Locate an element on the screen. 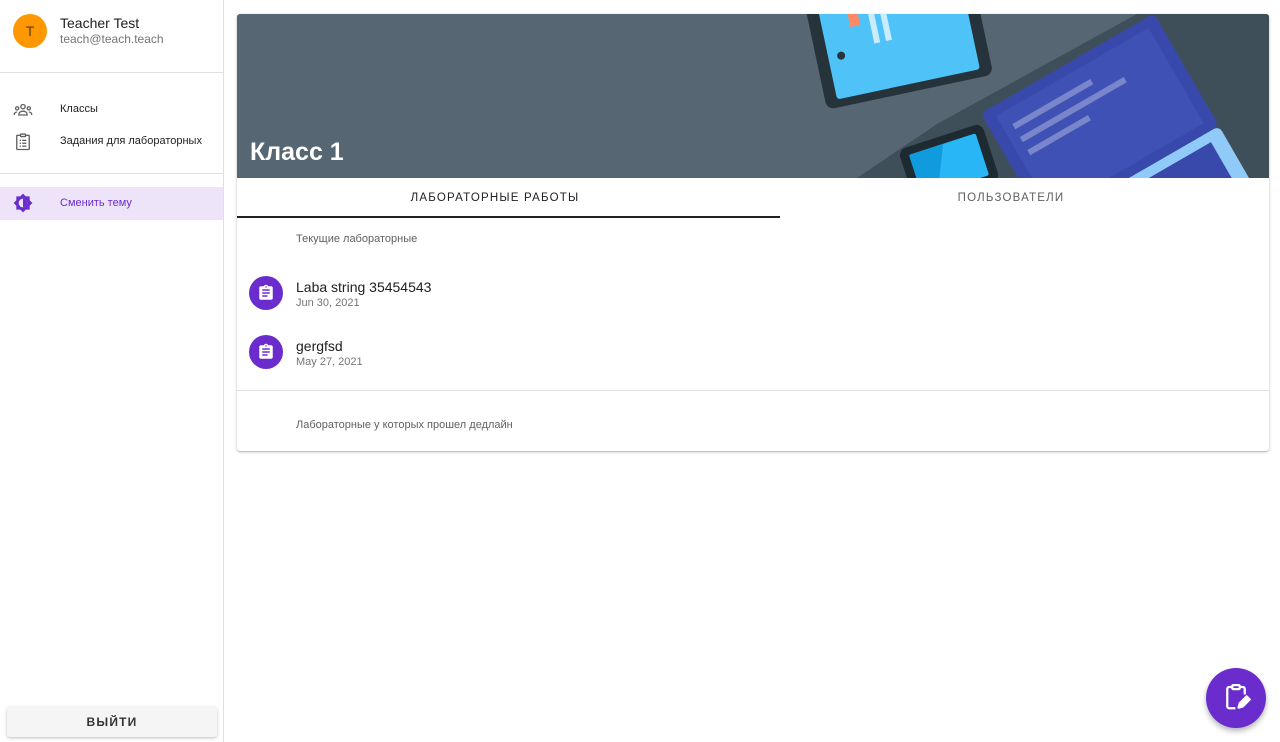 The image size is (1280, 742). user-profile: T Teacher Test teach@teach.teach is located at coordinates (111, 36).